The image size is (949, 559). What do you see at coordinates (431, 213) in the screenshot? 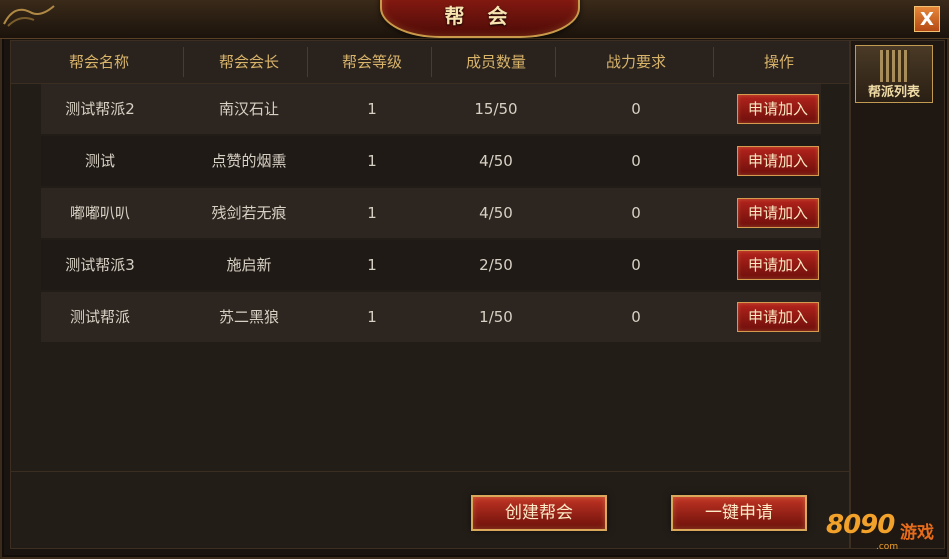
I see `table-row: 嘟嘟叭叭 残剑若无痕 1 4/50 0 申请加入` at bounding box center [431, 213].